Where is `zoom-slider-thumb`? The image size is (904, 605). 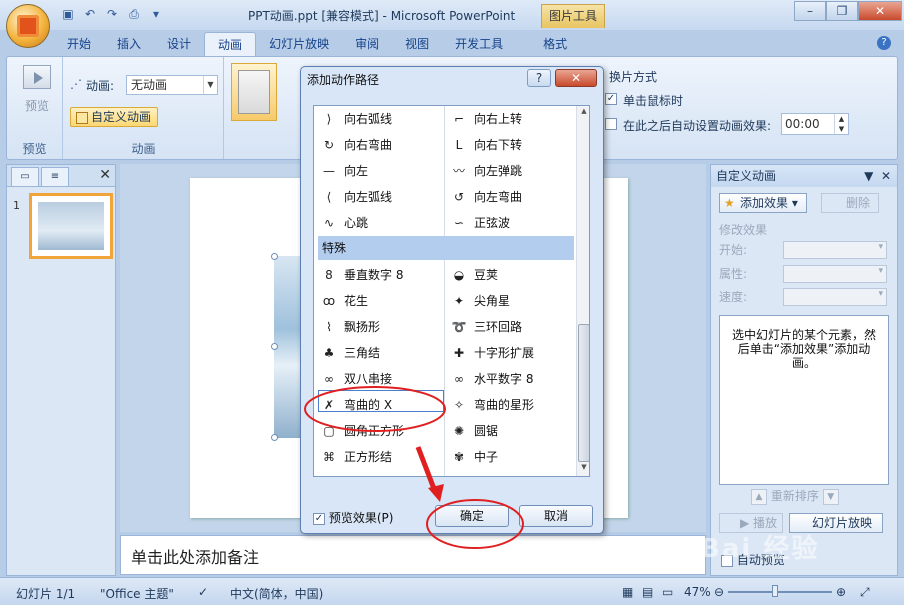 zoom-slider-thumb is located at coordinates (775, 591).